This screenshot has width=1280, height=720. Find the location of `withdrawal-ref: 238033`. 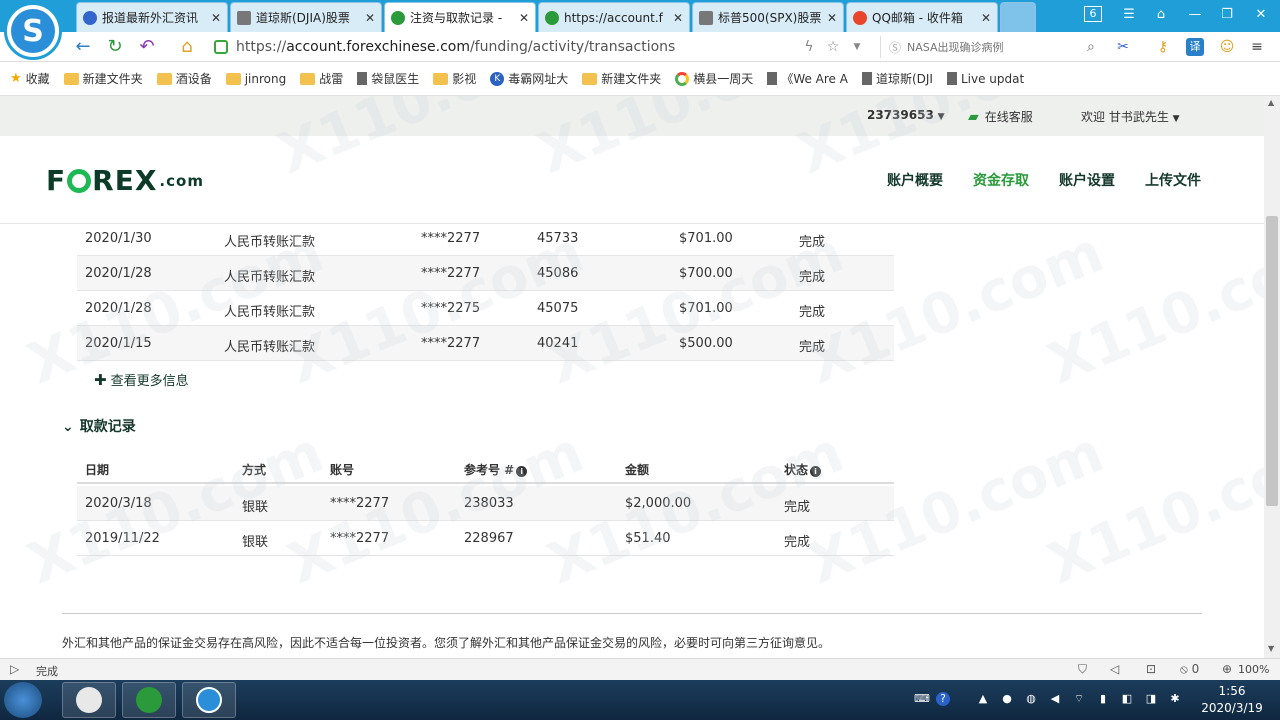

withdrawal-ref: 238033 is located at coordinates (489, 503).